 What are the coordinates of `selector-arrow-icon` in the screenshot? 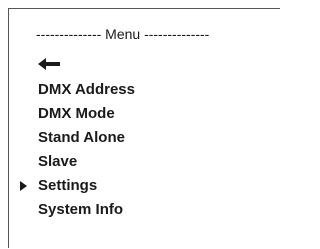 It's located at (23, 186).